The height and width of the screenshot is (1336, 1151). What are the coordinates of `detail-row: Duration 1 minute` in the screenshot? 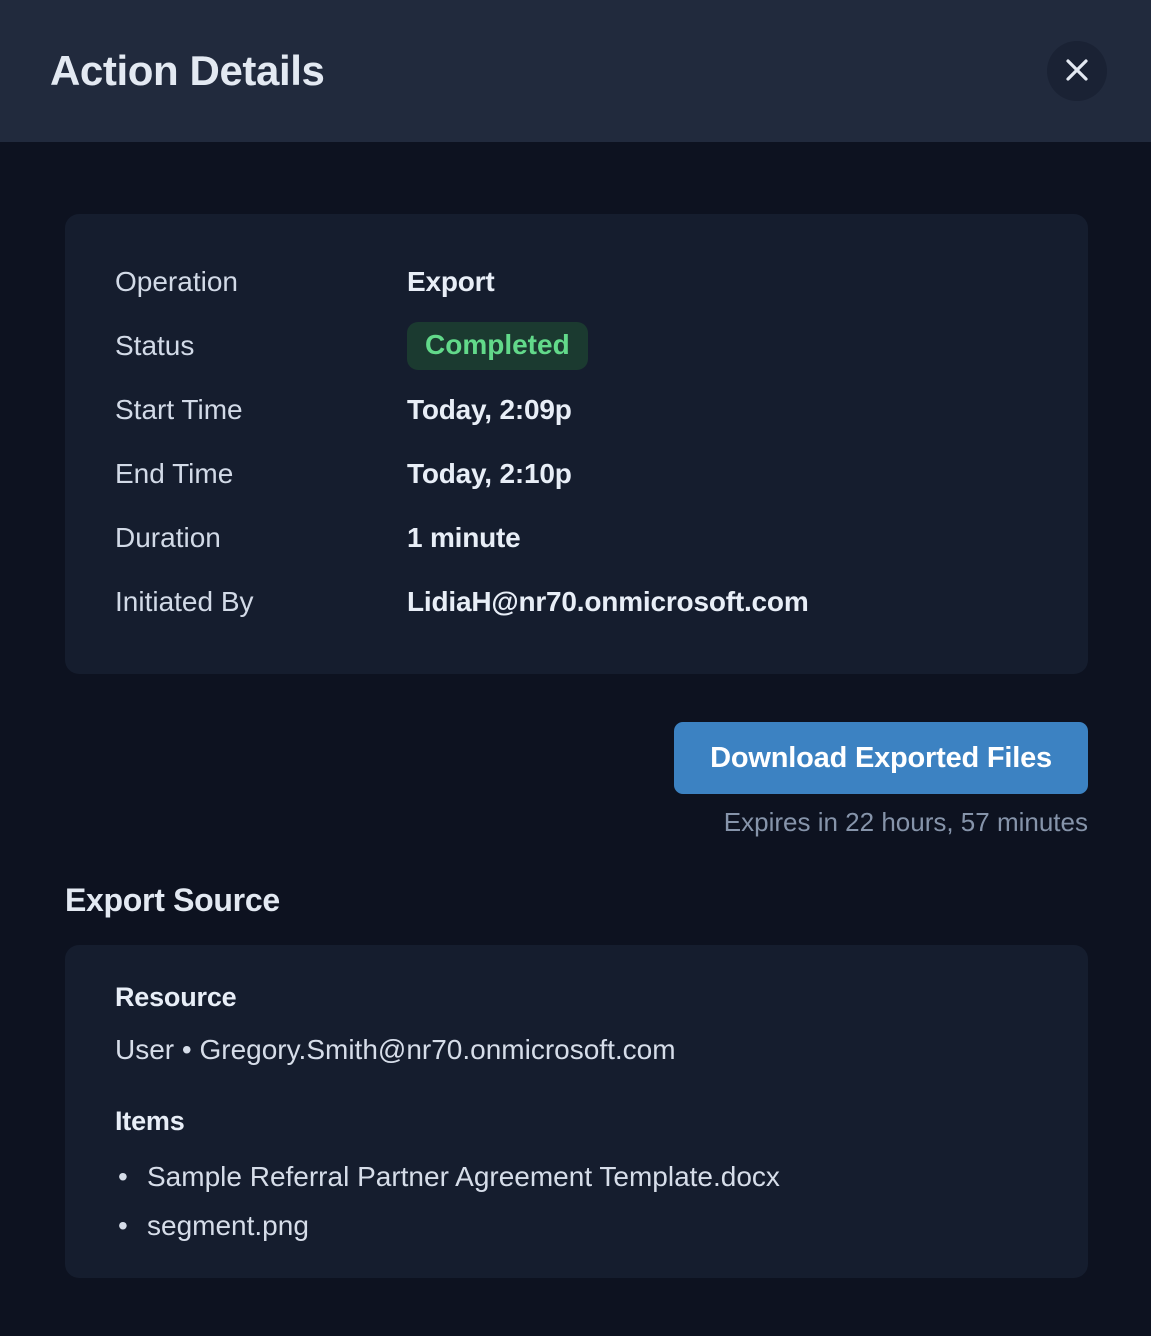 It's located at (576, 538).